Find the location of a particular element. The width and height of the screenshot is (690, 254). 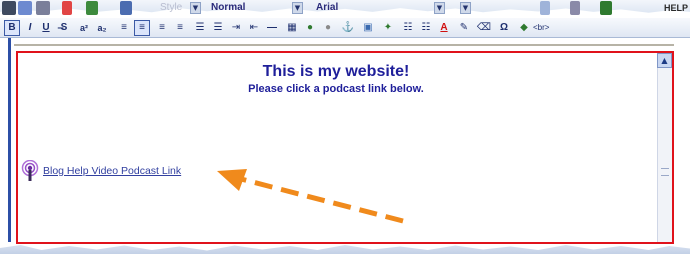

insert-br-button: <br> is located at coordinates (541, 27).